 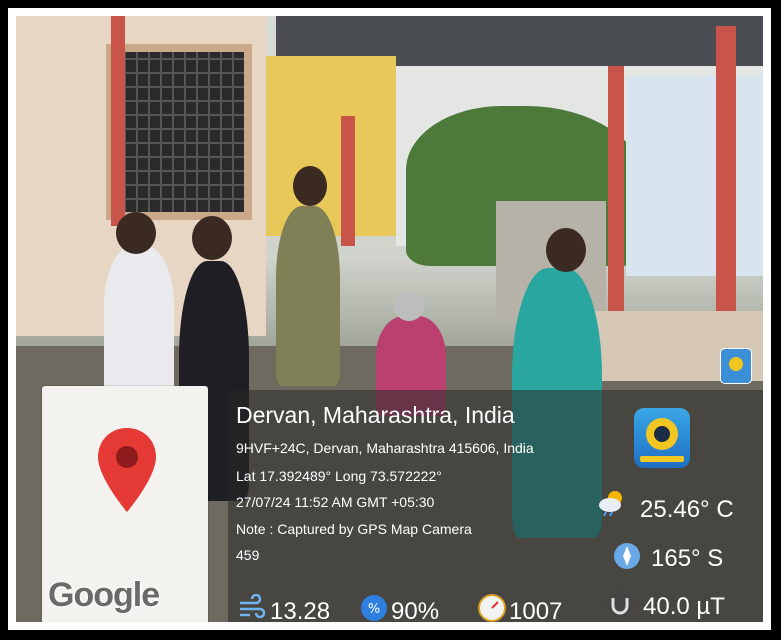 I want to click on humidity-icon: %, so click(x=374, y=608).